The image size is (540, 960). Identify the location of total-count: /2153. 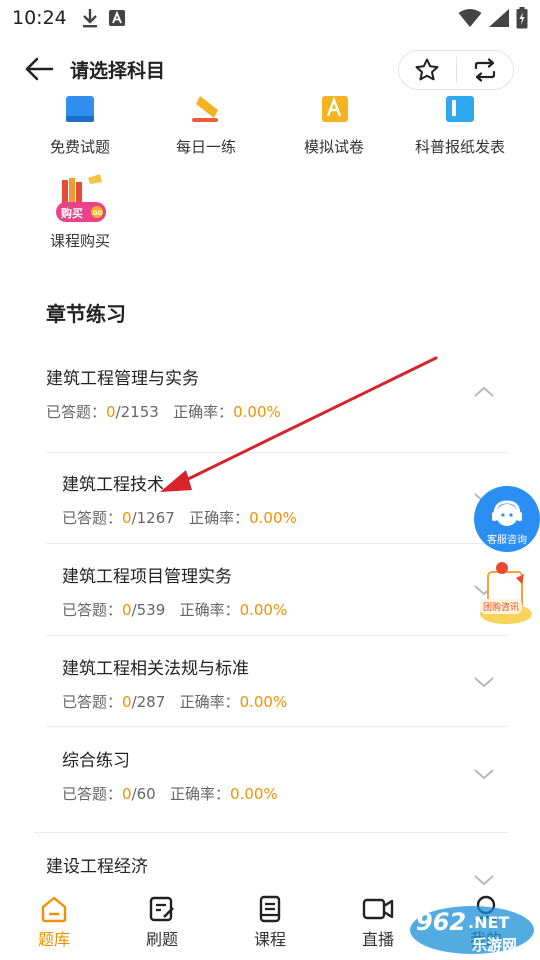
(137, 412).